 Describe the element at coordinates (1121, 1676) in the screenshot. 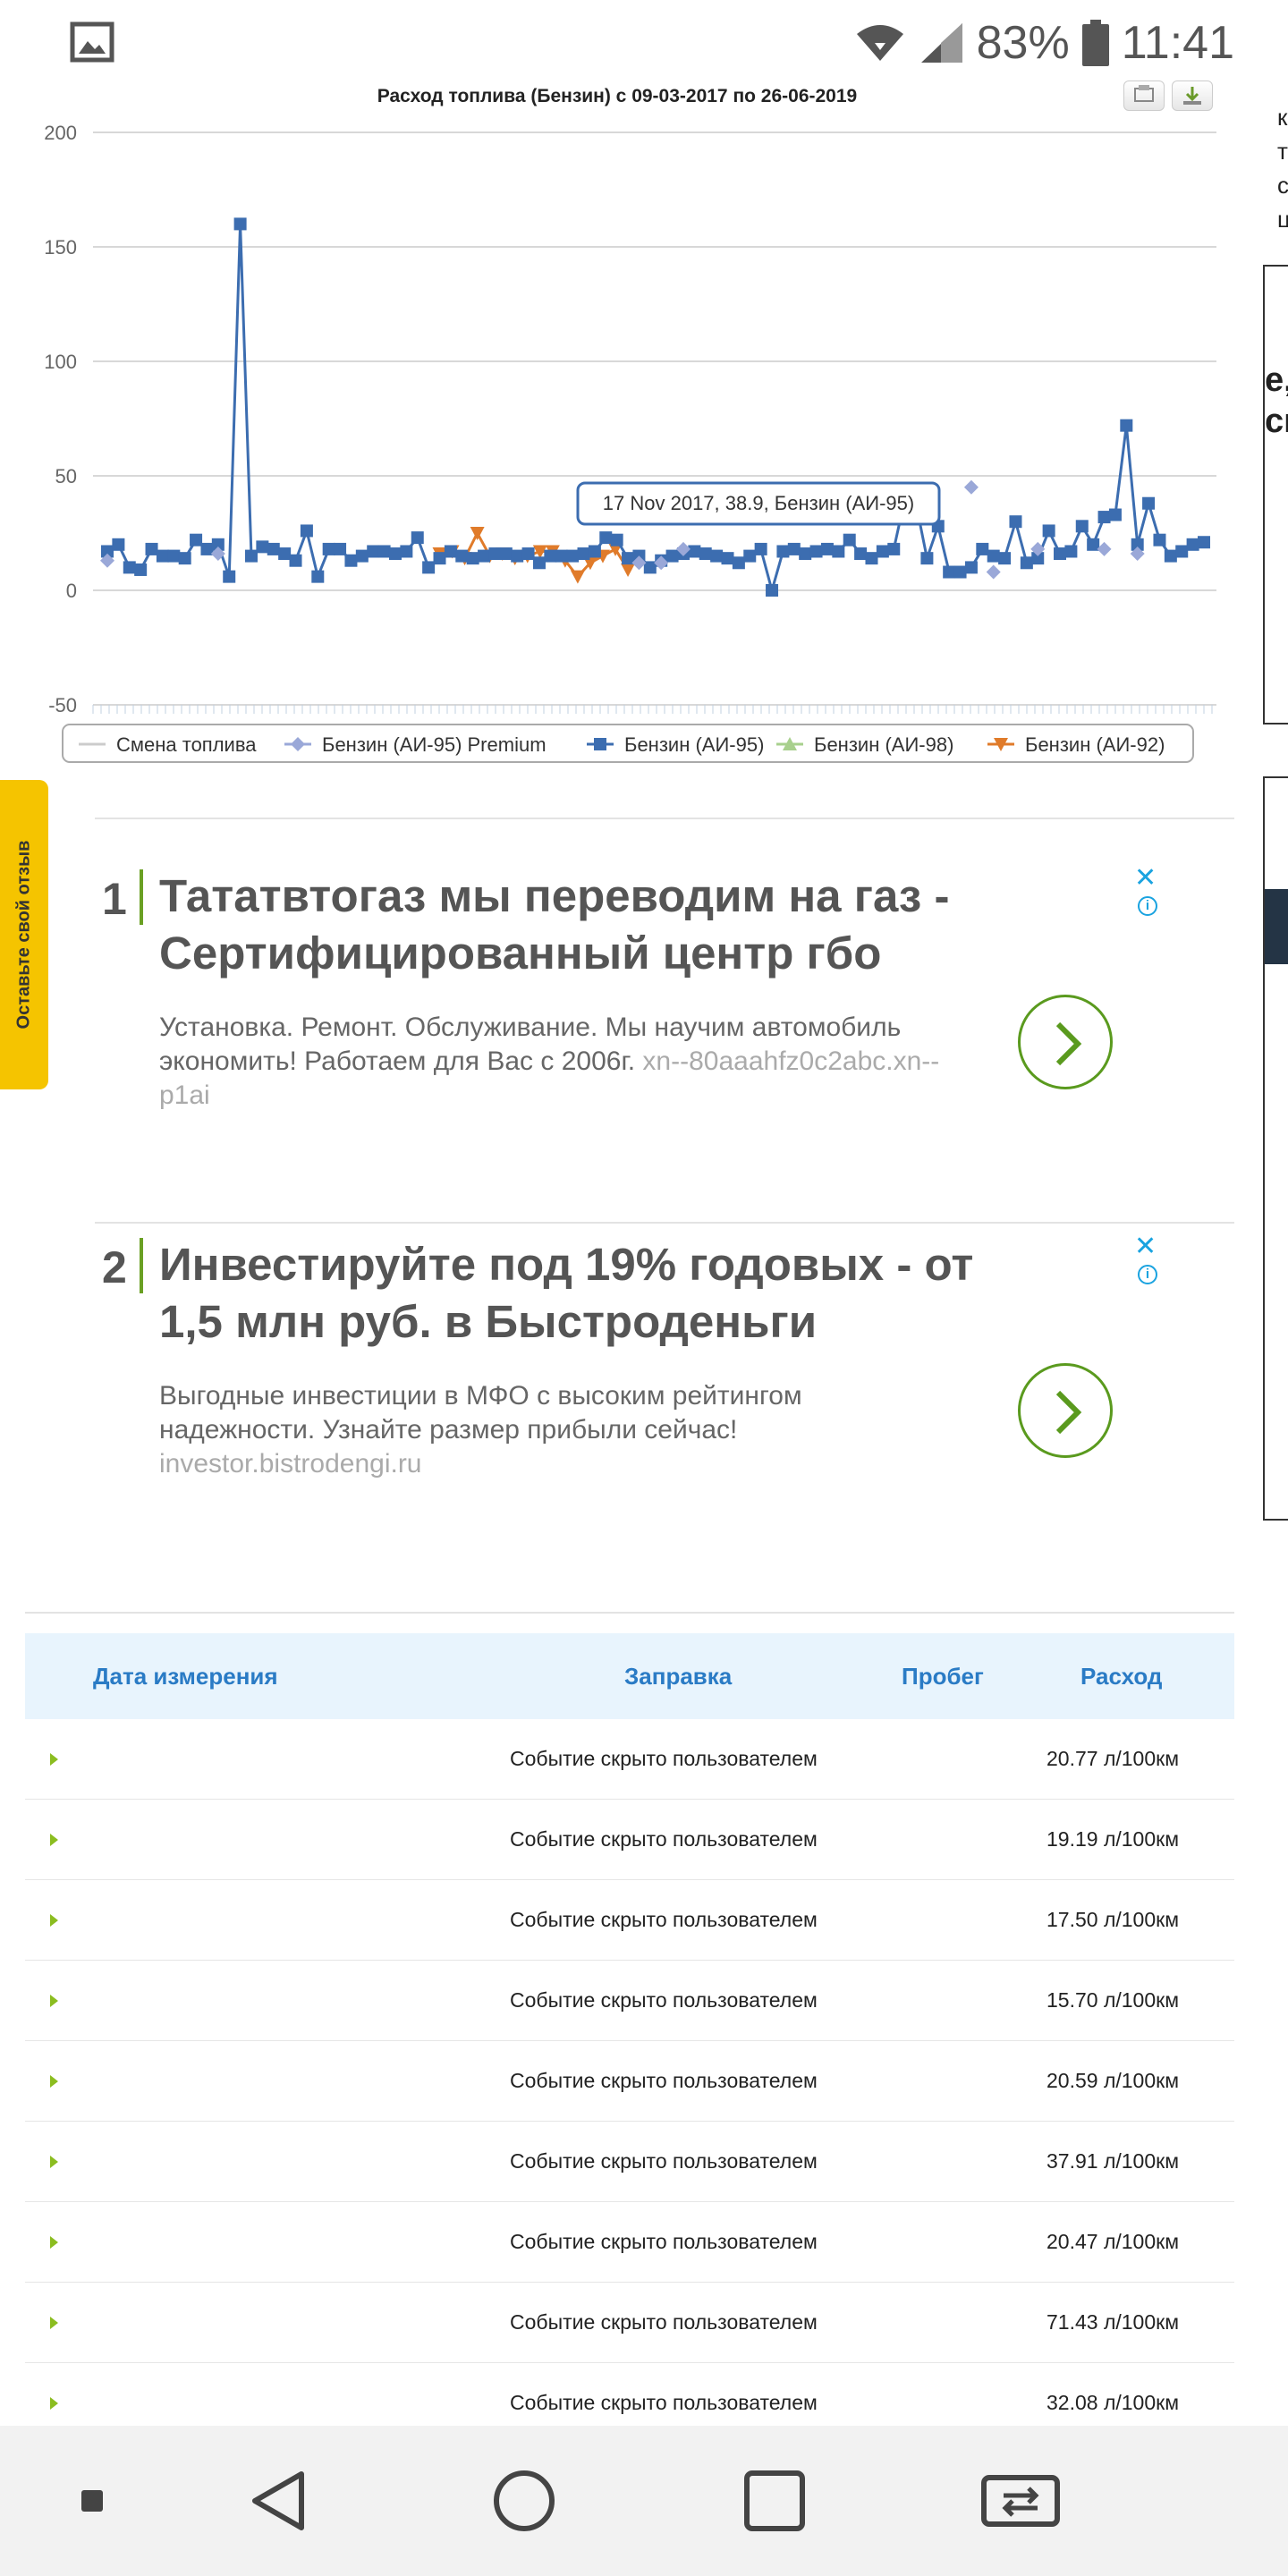

I see `column-header-consumption: Расход` at that location.